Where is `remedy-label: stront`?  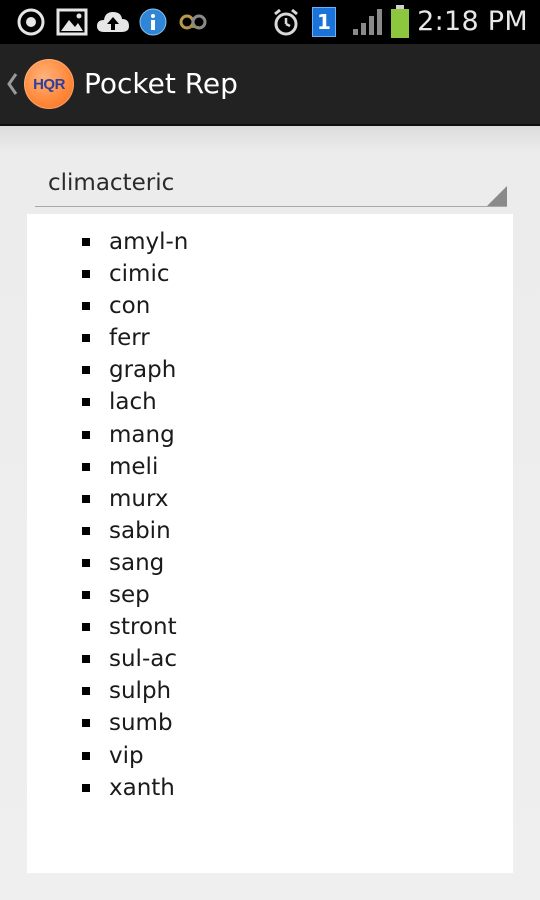
remedy-label: stront is located at coordinates (143, 627).